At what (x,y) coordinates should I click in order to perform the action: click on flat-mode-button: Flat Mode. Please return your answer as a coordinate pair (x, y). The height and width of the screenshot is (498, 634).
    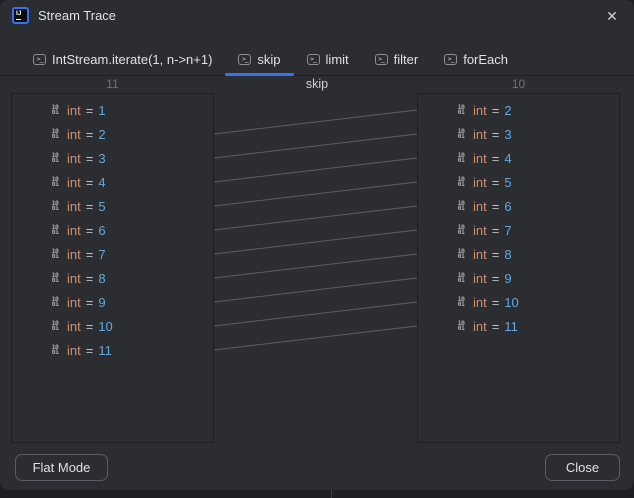
    Looking at the image, I should click on (61, 467).